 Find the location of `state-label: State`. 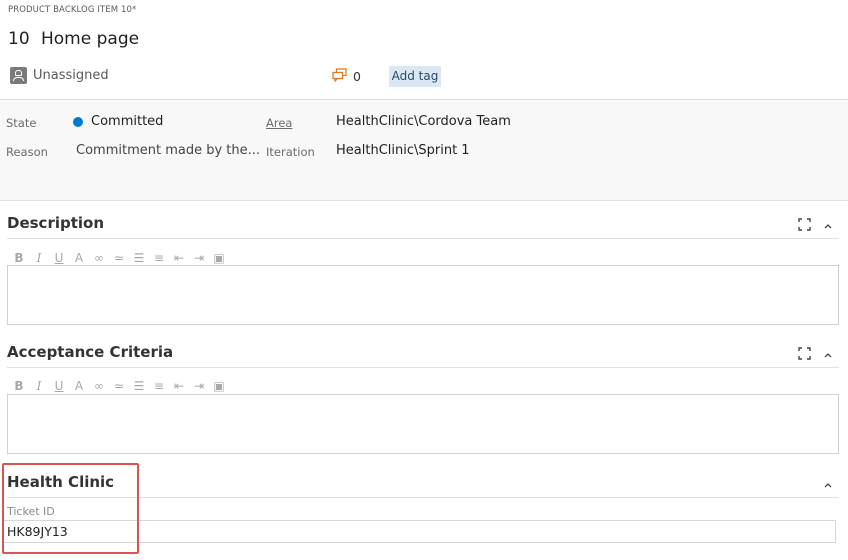

state-label: State is located at coordinates (21, 123).